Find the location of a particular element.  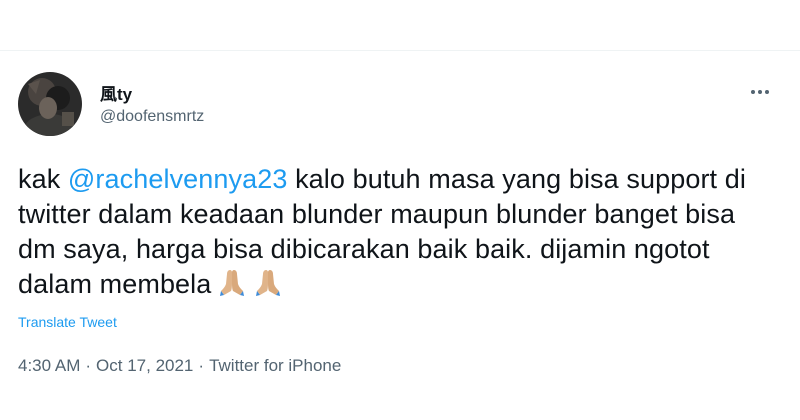

tweet-source: Twitter for iPhone is located at coordinates (275, 365).